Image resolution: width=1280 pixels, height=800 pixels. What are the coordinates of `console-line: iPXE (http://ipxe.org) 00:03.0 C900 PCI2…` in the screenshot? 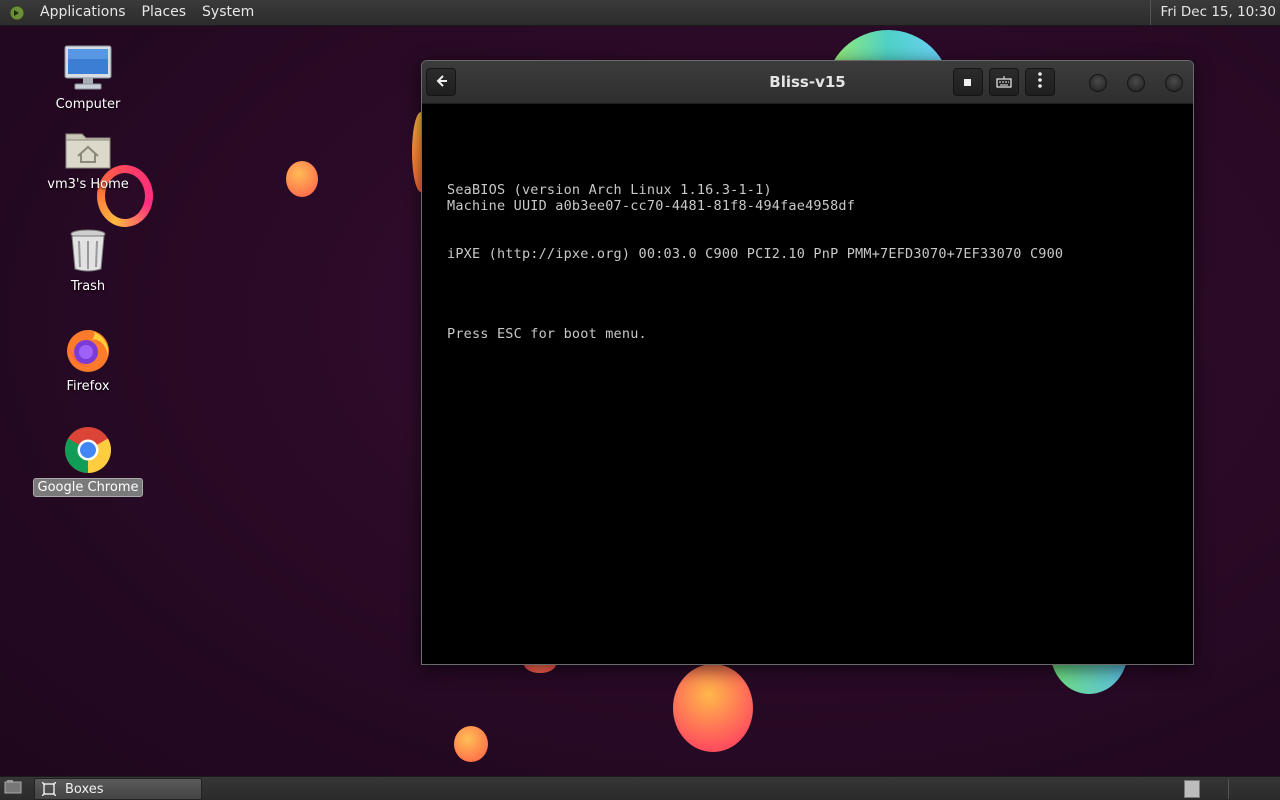 It's located at (755, 254).